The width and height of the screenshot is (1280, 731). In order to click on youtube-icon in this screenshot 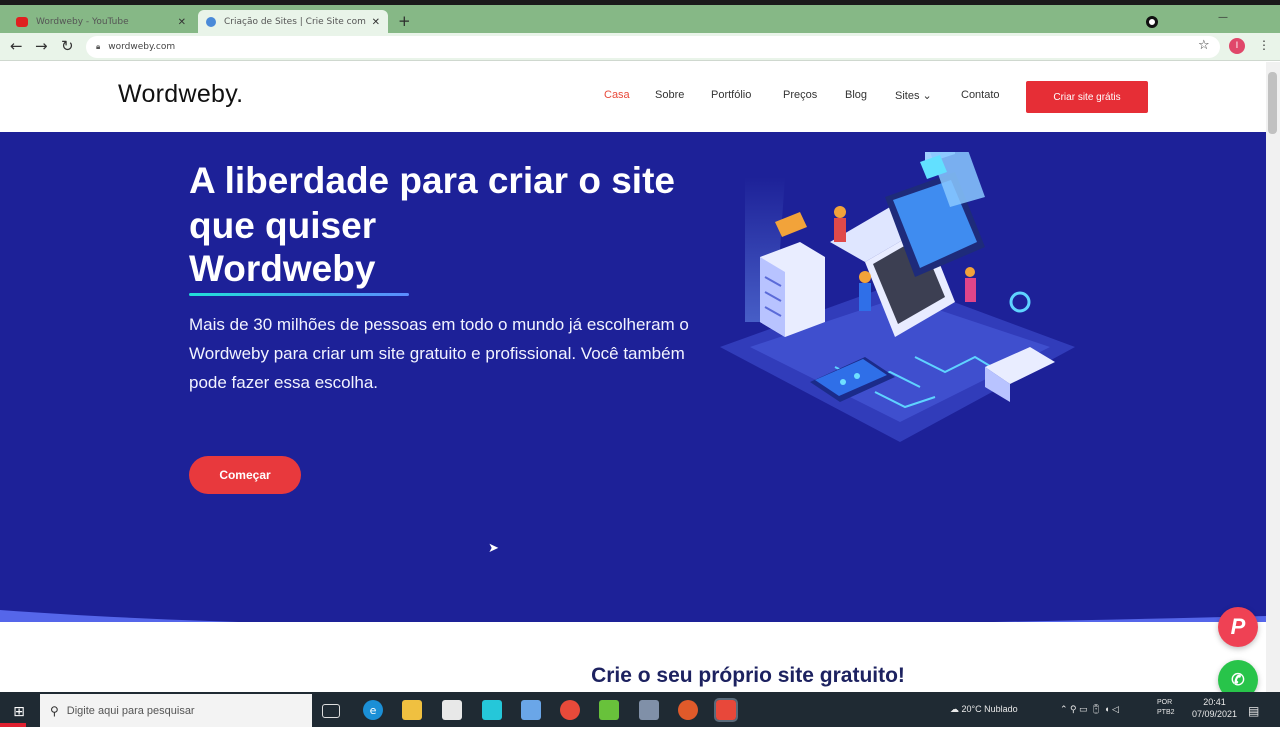, I will do `click(22, 22)`.